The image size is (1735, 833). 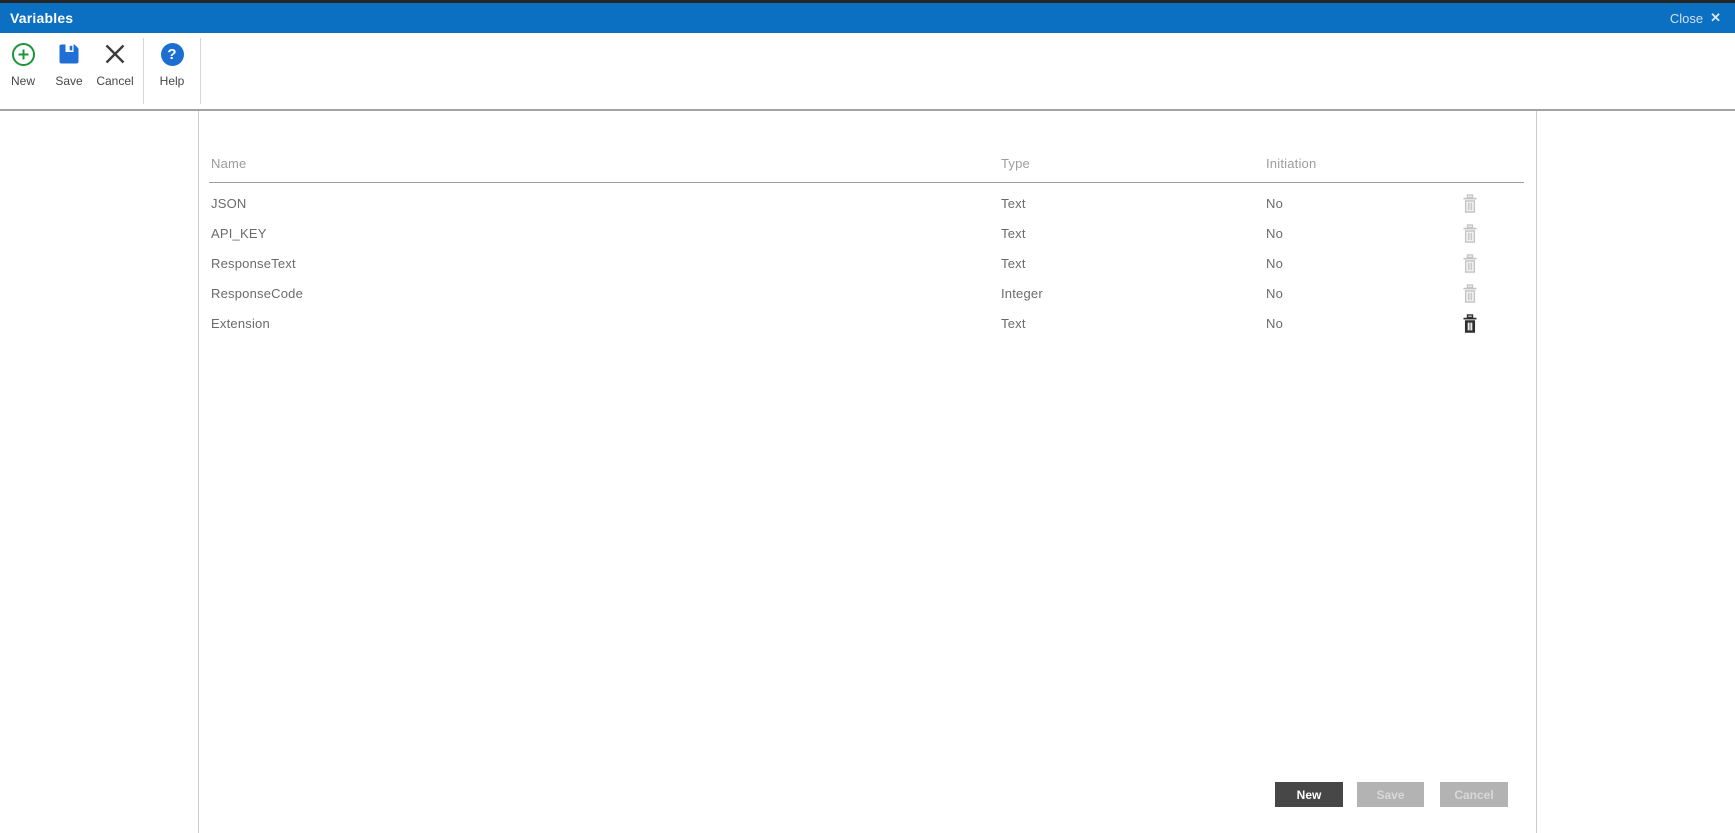 I want to click on table-row: ResponseText Text No, so click(x=867, y=264).